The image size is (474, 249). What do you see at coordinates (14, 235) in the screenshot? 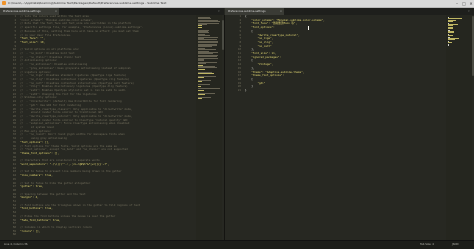
I see `line-number: 60` at bounding box center [14, 235].